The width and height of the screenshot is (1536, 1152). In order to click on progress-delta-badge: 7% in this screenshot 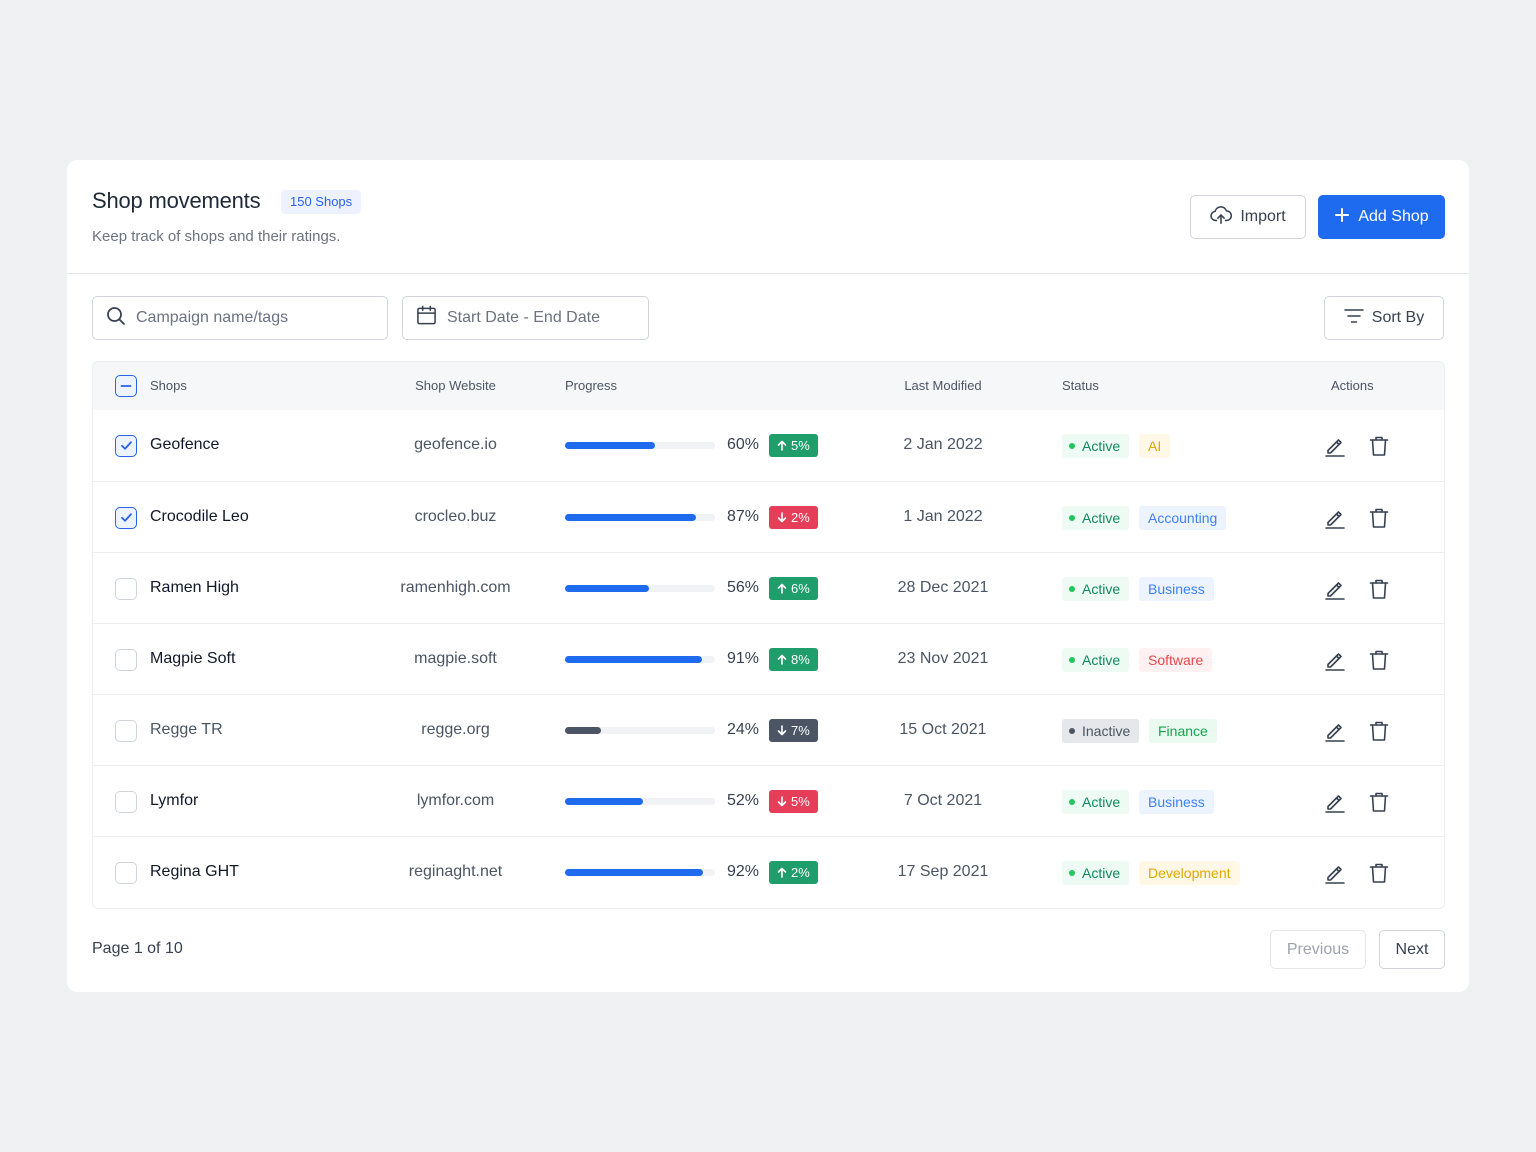, I will do `click(793, 730)`.